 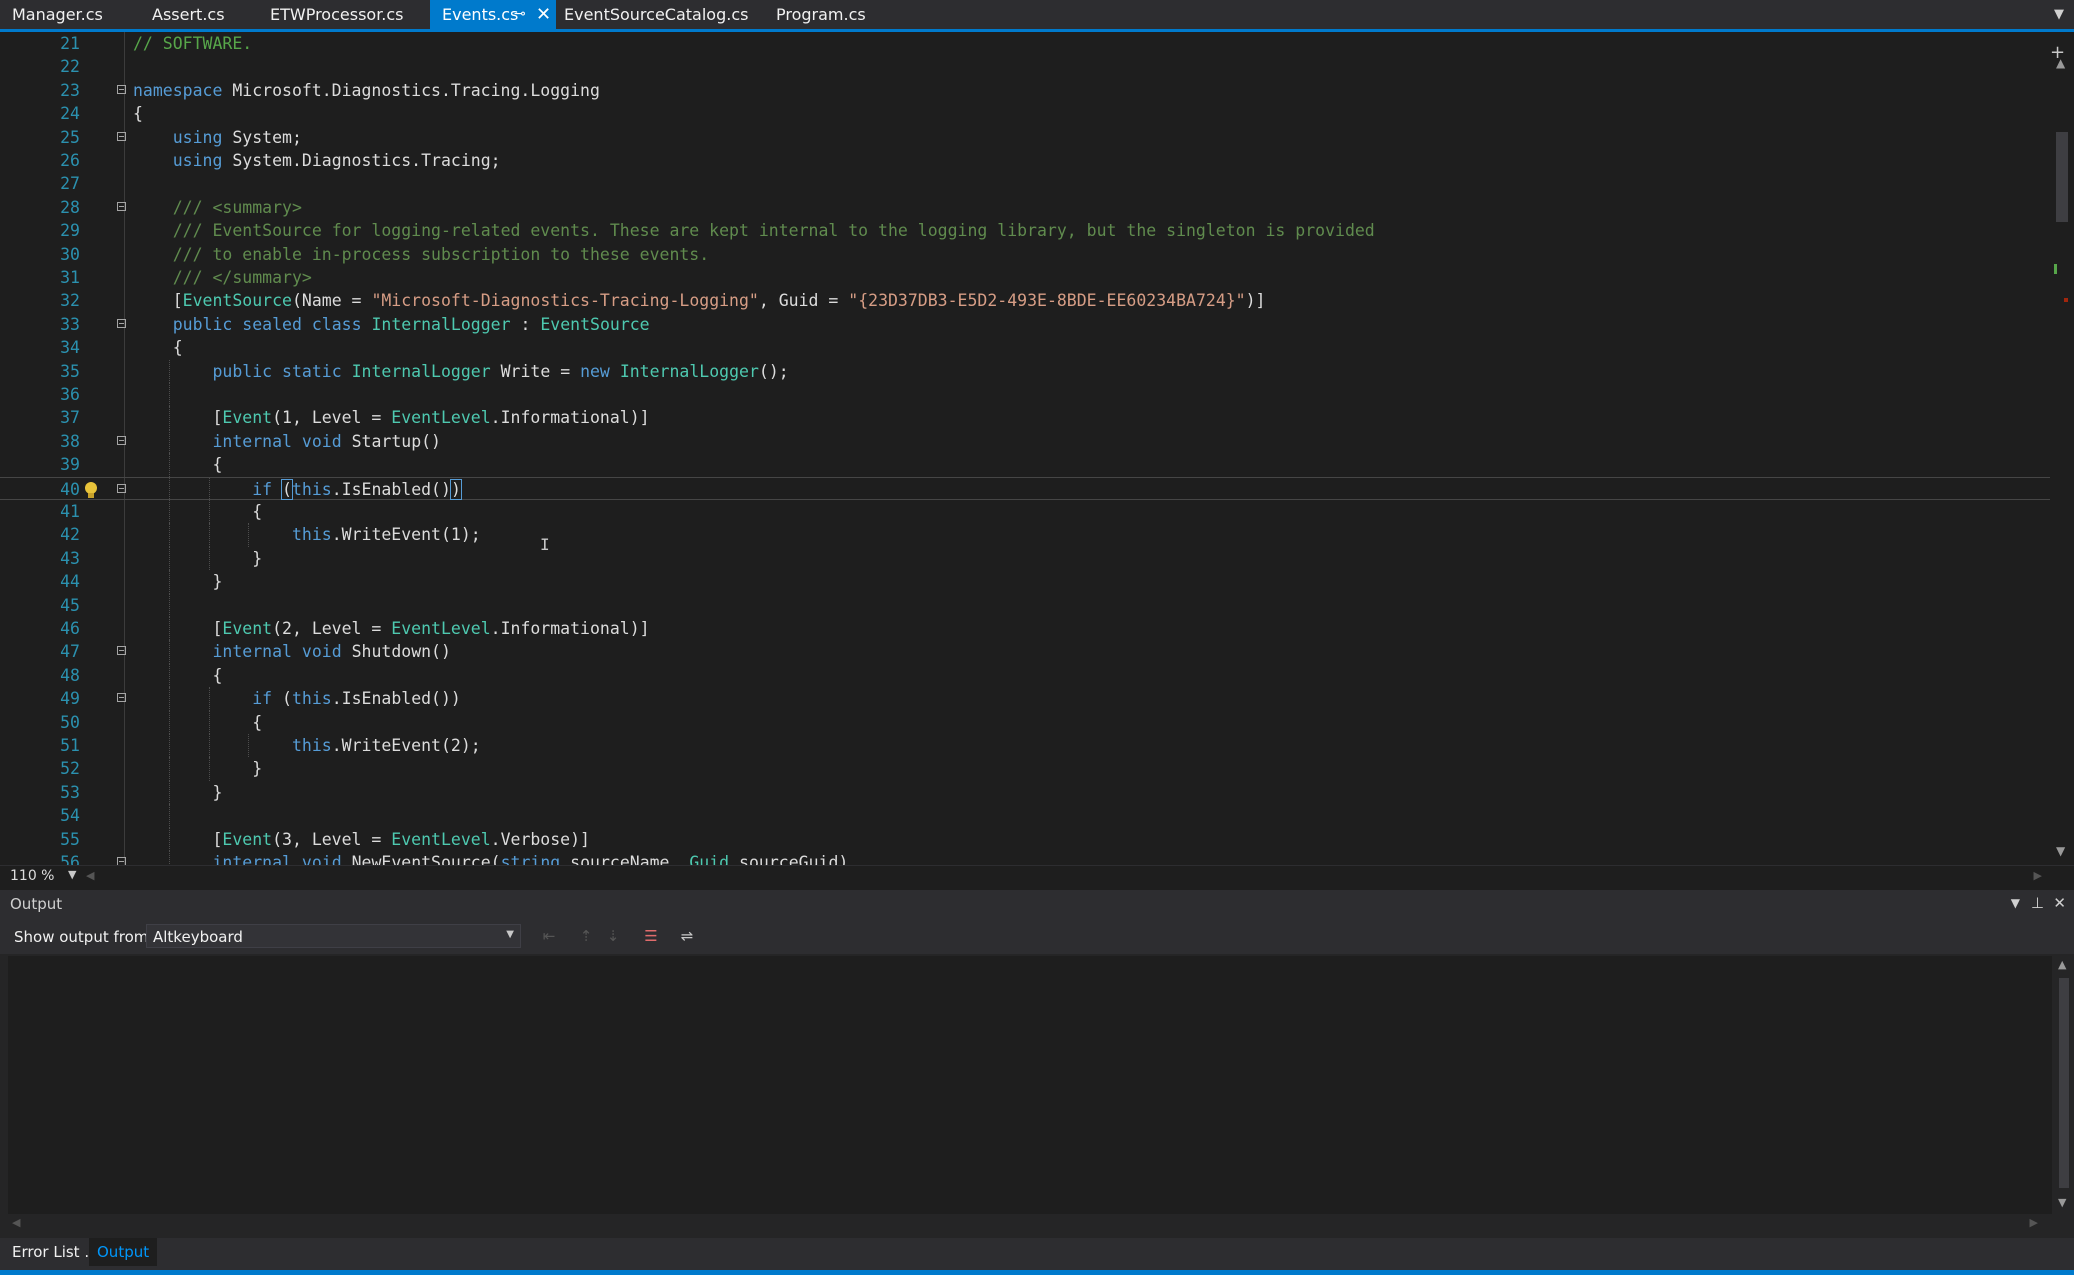 I want to click on code-text: // SOFTWARE., so click(x=192, y=43).